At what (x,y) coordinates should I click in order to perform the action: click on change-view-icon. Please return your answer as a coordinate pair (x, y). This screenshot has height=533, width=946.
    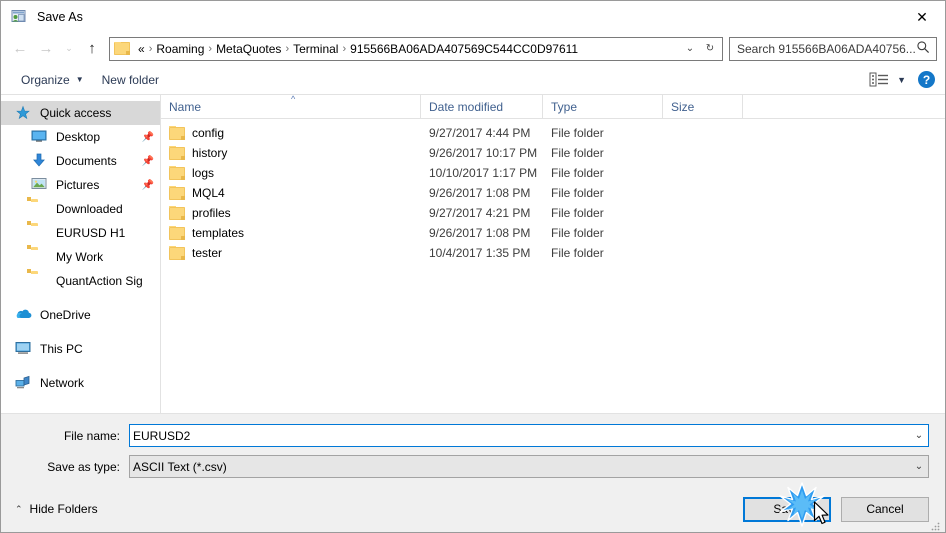
    Looking at the image, I should click on (880, 80).